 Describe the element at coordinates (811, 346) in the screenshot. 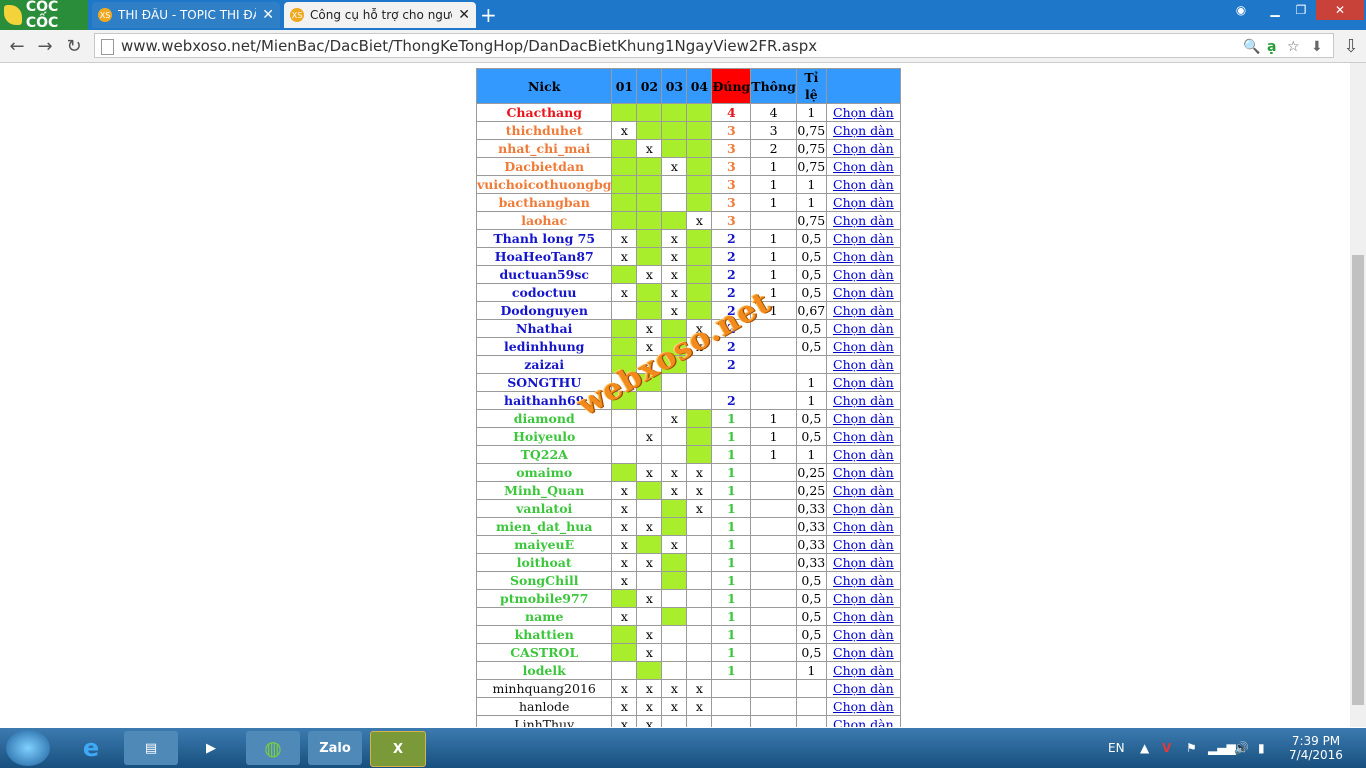

I see `tile-cell: 0,5` at that location.